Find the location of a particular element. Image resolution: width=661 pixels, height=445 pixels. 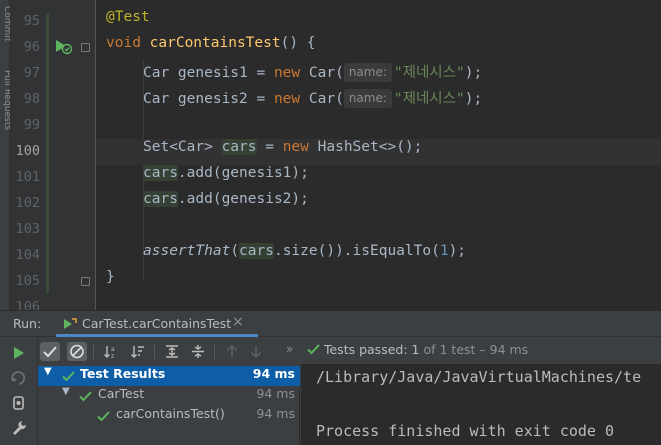

run-label: Run: is located at coordinates (27, 323).